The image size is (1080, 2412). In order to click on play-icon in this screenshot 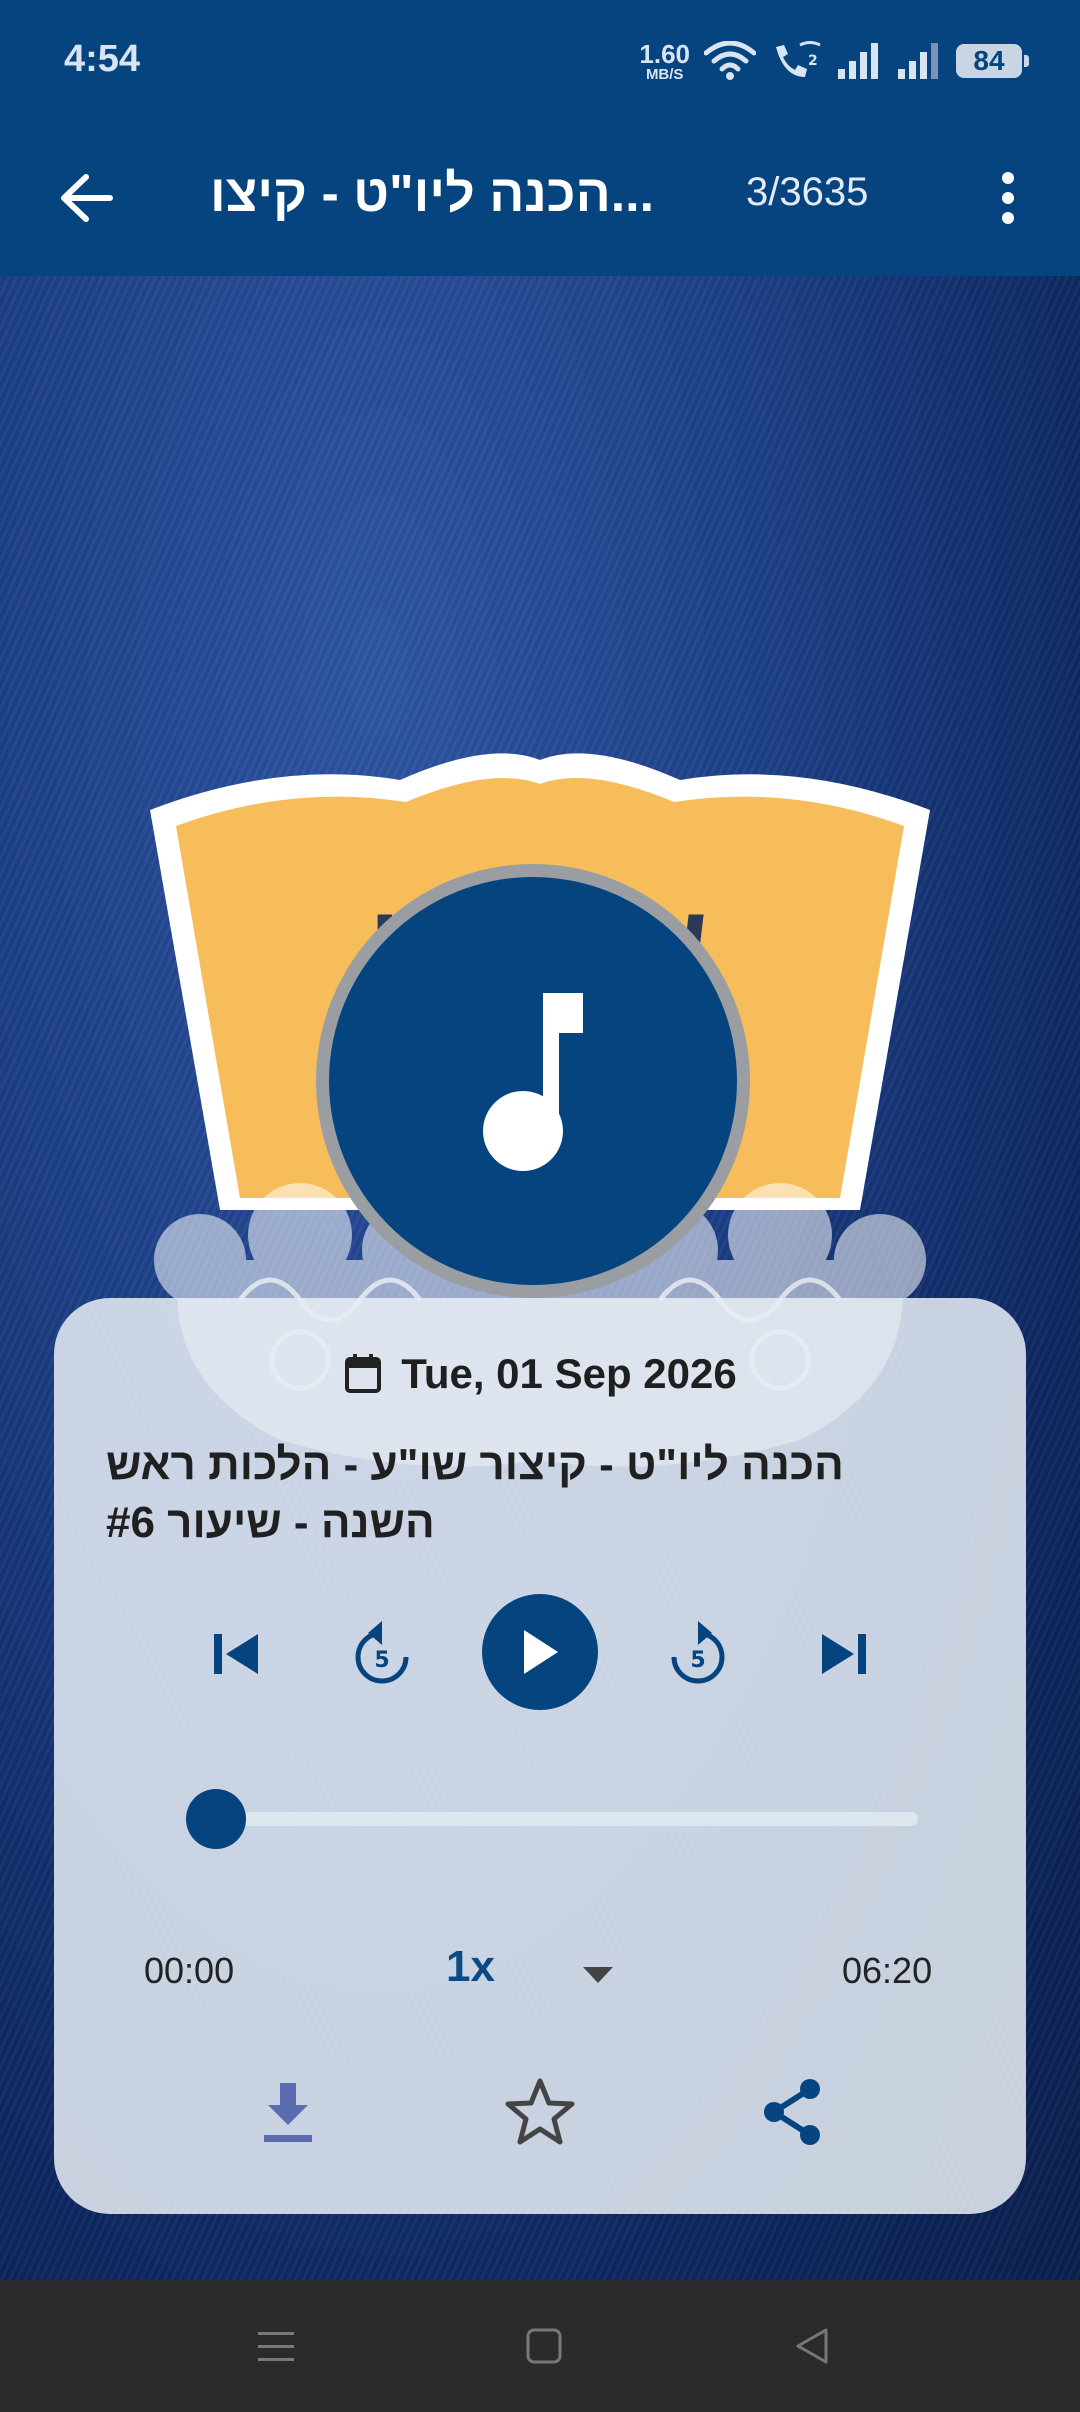, I will do `click(541, 1652)`.